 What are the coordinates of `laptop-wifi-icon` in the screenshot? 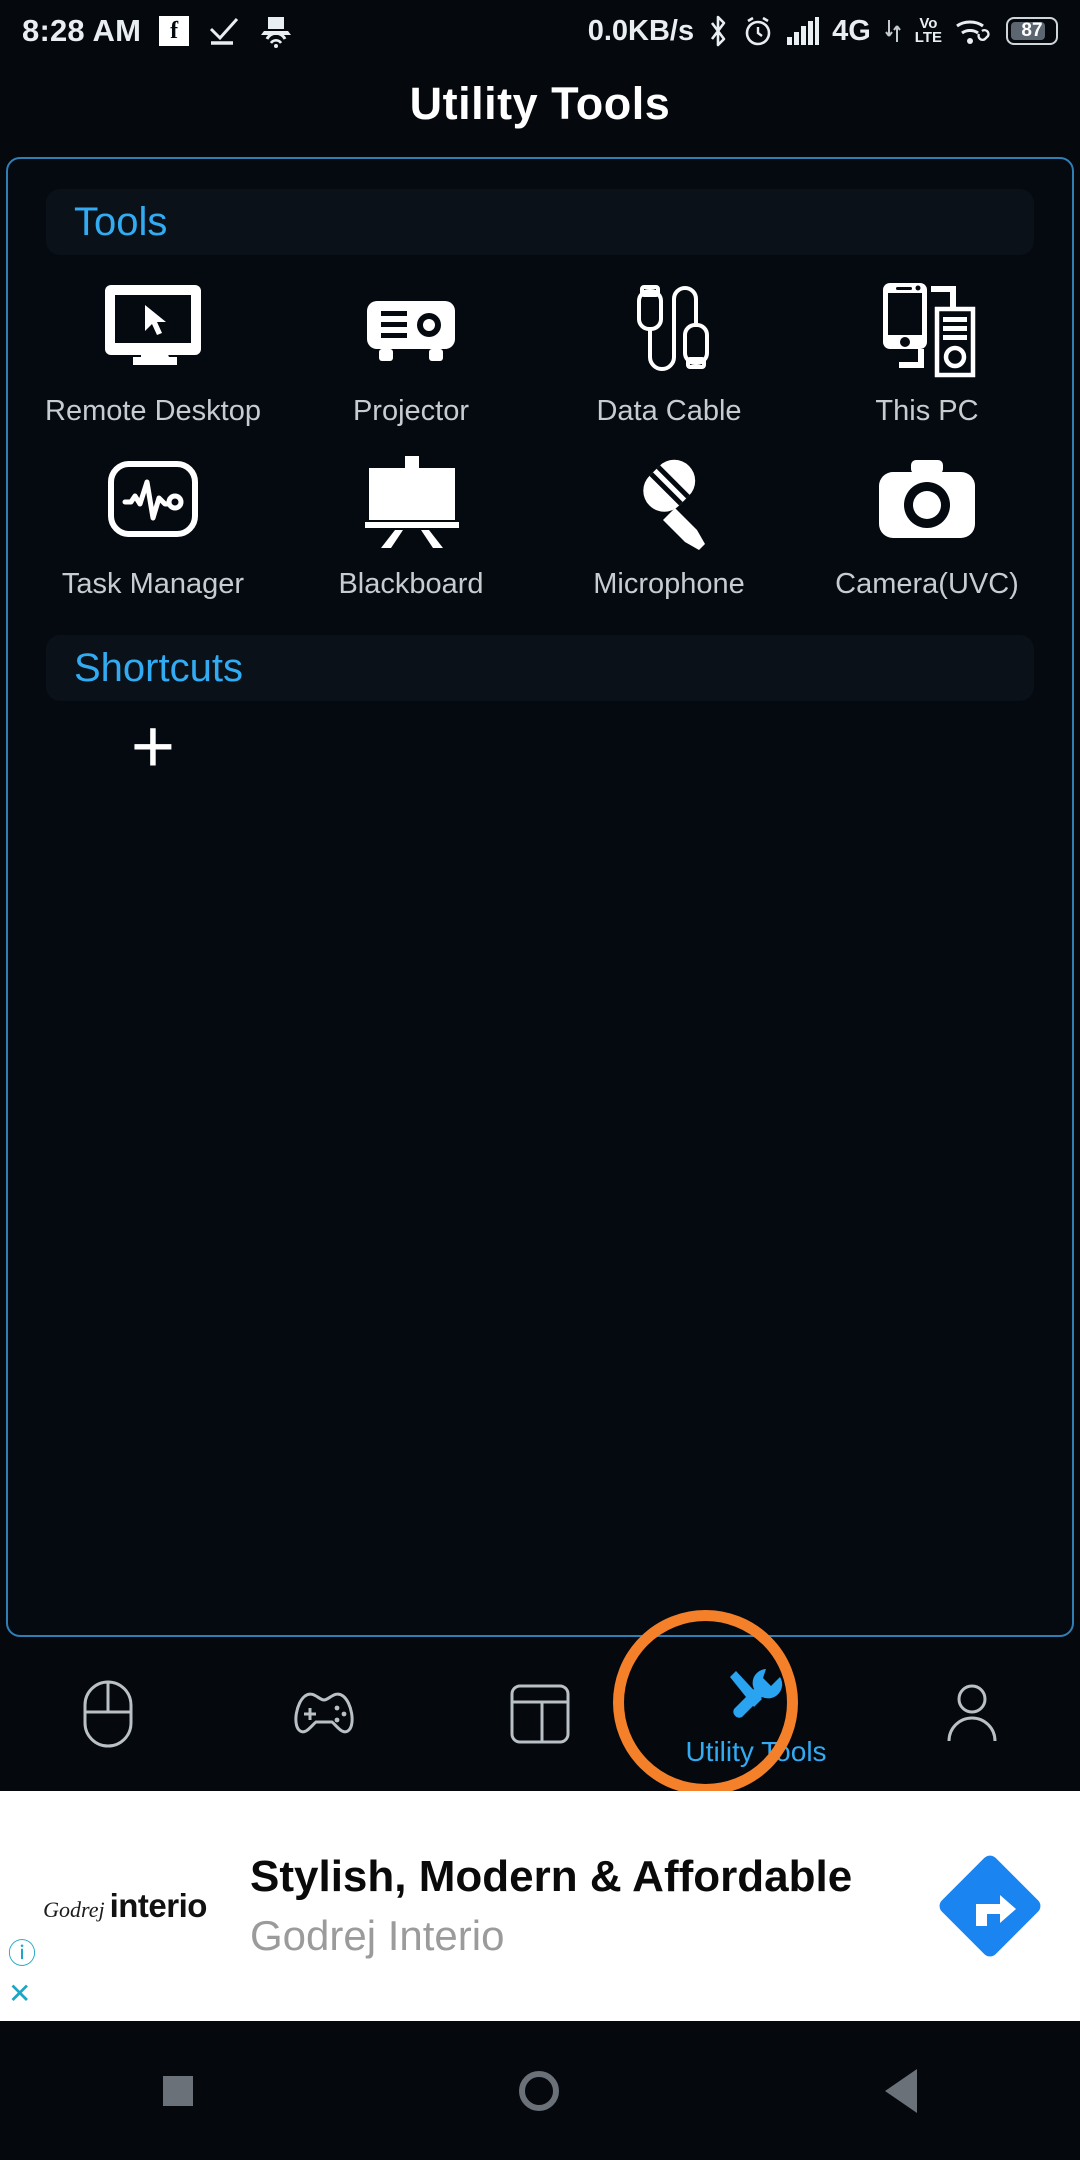 It's located at (276, 31).